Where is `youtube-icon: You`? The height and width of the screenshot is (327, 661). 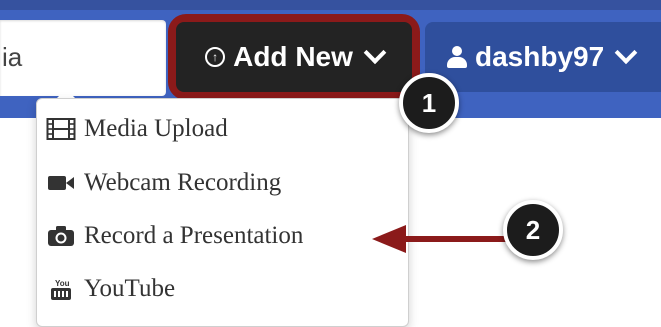
youtube-icon: You is located at coordinates (61, 289).